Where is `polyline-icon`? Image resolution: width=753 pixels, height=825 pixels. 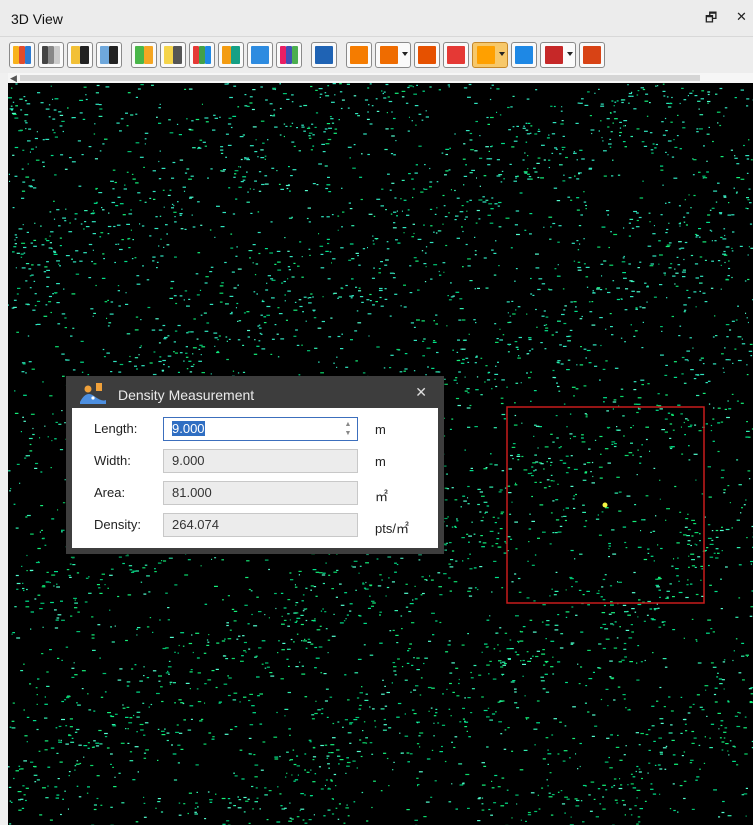 polyline-icon is located at coordinates (524, 55).